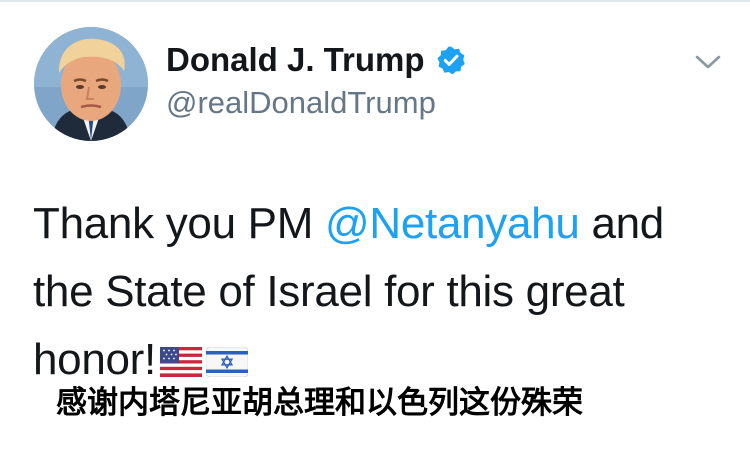 The width and height of the screenshot is (750, 450). What do you see at coordinates (179, 223) in the screenshot?
I see `tweet-text-segment: Thank you PM` at bounding box center [179, 223].